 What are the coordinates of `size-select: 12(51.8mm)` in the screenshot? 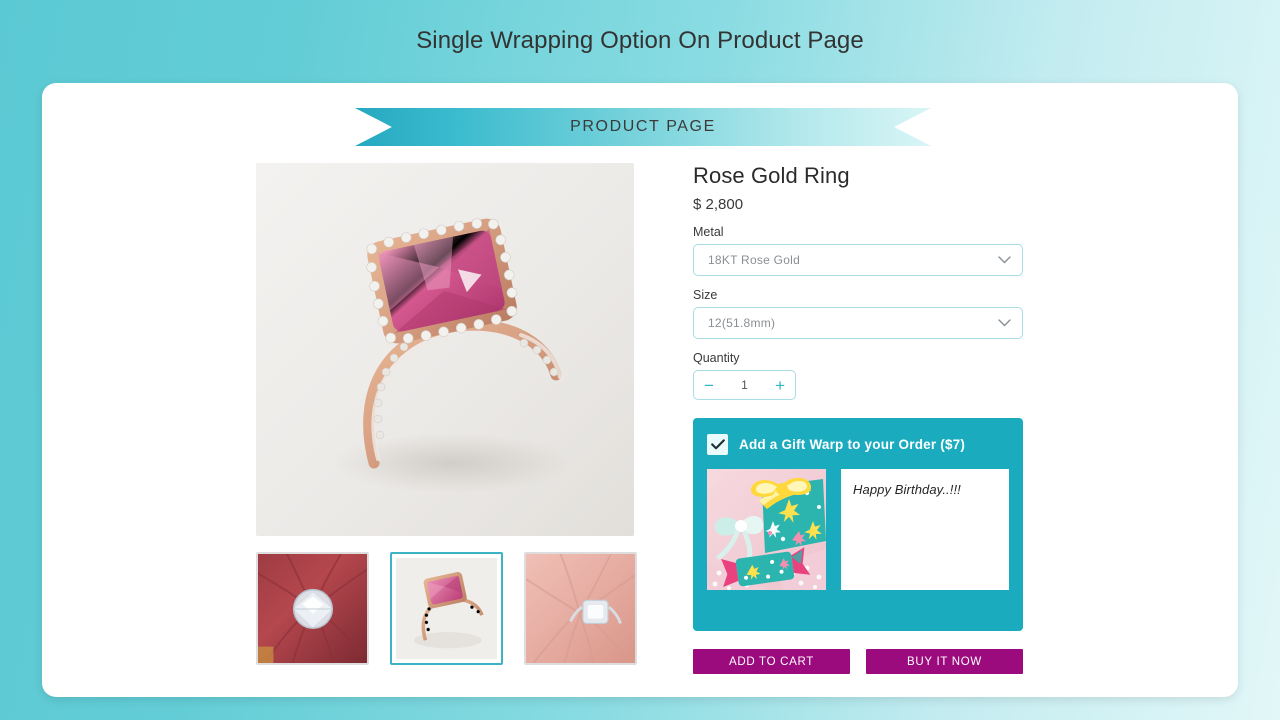 It's located at (858, 323).